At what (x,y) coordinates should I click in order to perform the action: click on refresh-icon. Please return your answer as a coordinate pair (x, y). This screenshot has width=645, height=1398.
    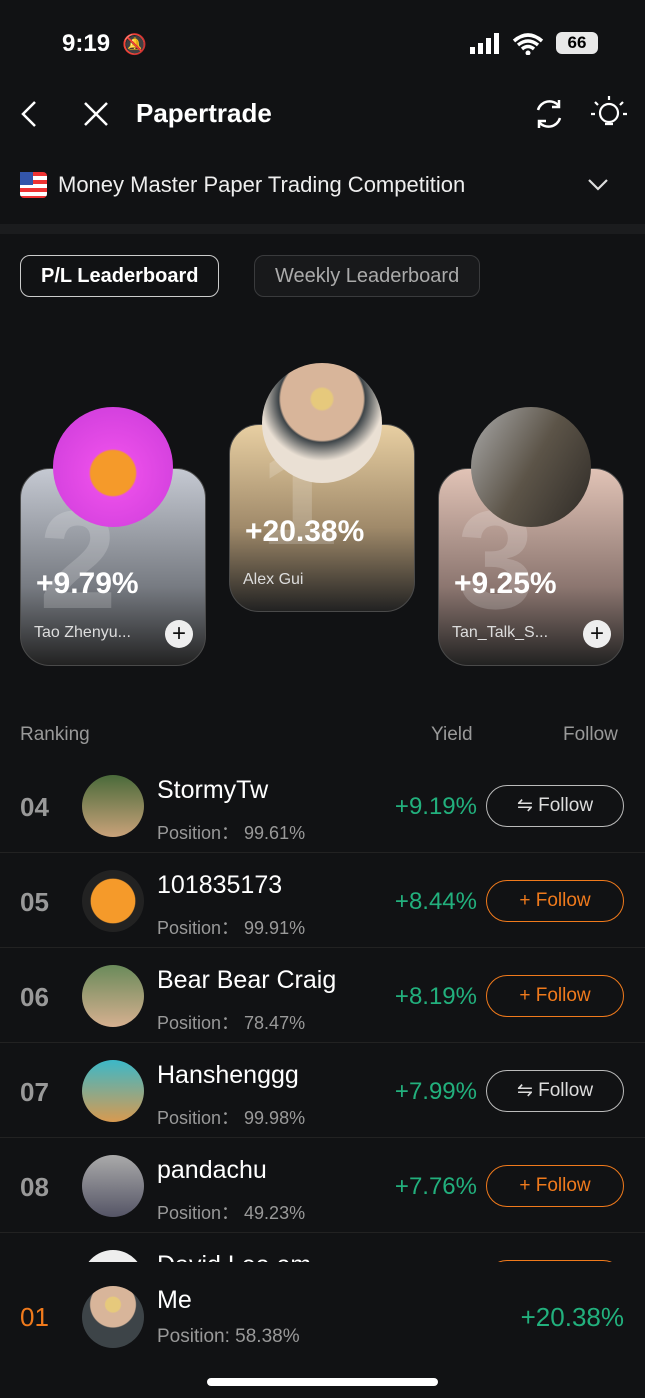
    Looking at the image, I should click on (549, 114).